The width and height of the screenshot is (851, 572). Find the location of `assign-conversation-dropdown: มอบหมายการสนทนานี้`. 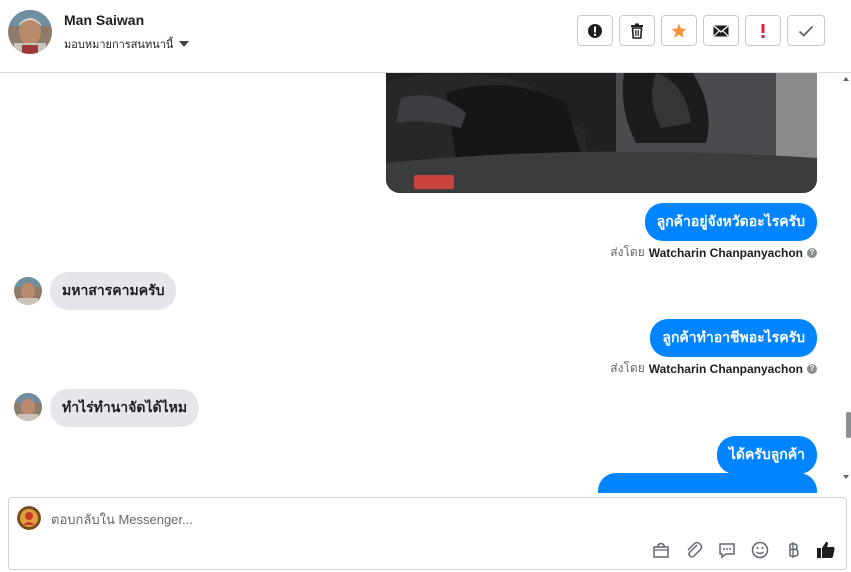

assign-conversation-dropdown: มอบหมายการสนทนานี้ is located at coordinates (127, 44).